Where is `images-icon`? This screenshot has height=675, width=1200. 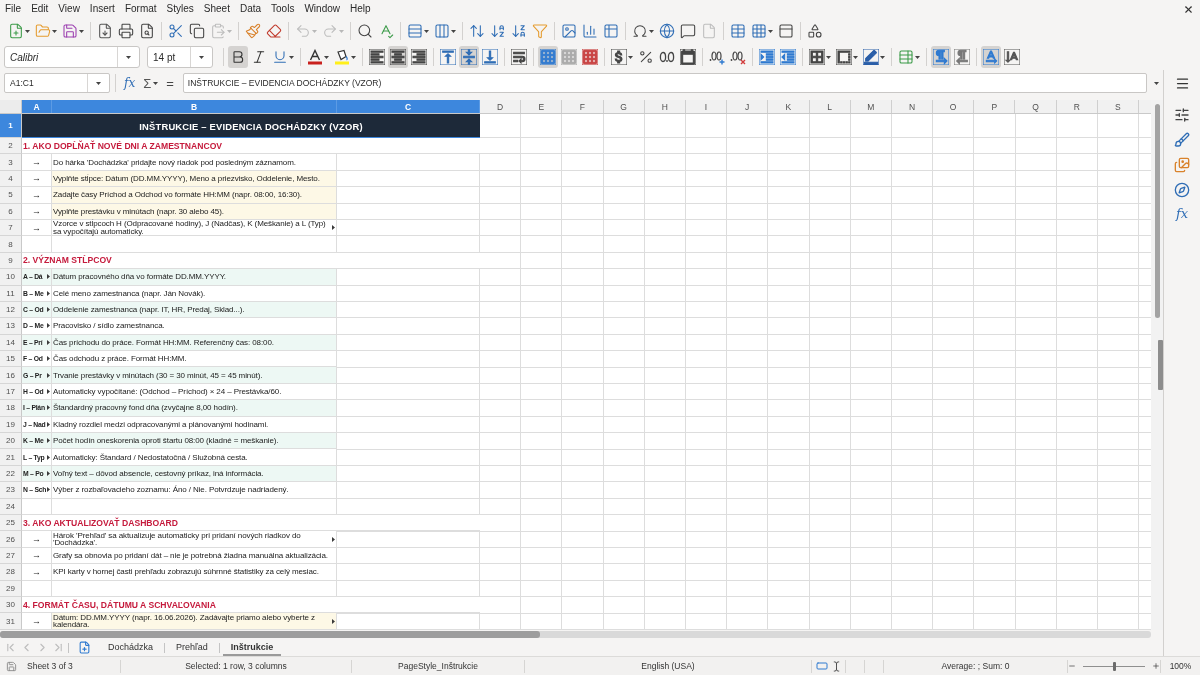 images-icon is located at coordinates (1182, 165).